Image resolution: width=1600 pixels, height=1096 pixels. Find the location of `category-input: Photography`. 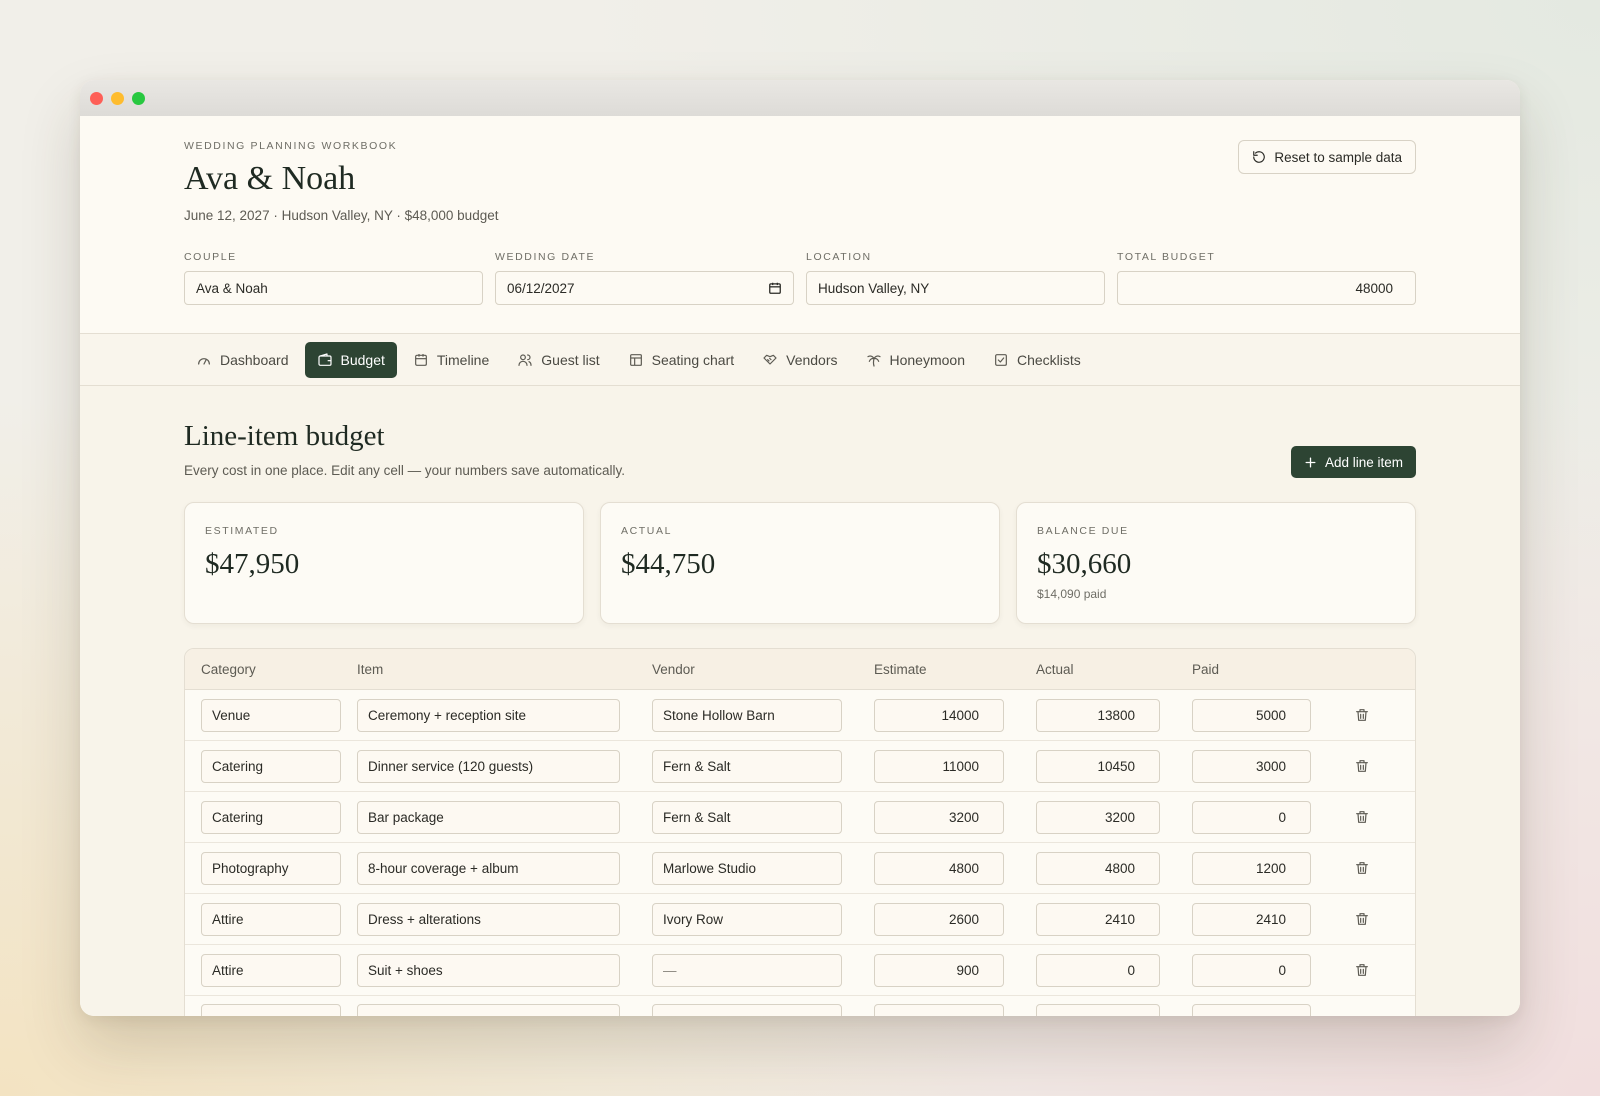

category-input: Photography is located at coordinates (271, 868).